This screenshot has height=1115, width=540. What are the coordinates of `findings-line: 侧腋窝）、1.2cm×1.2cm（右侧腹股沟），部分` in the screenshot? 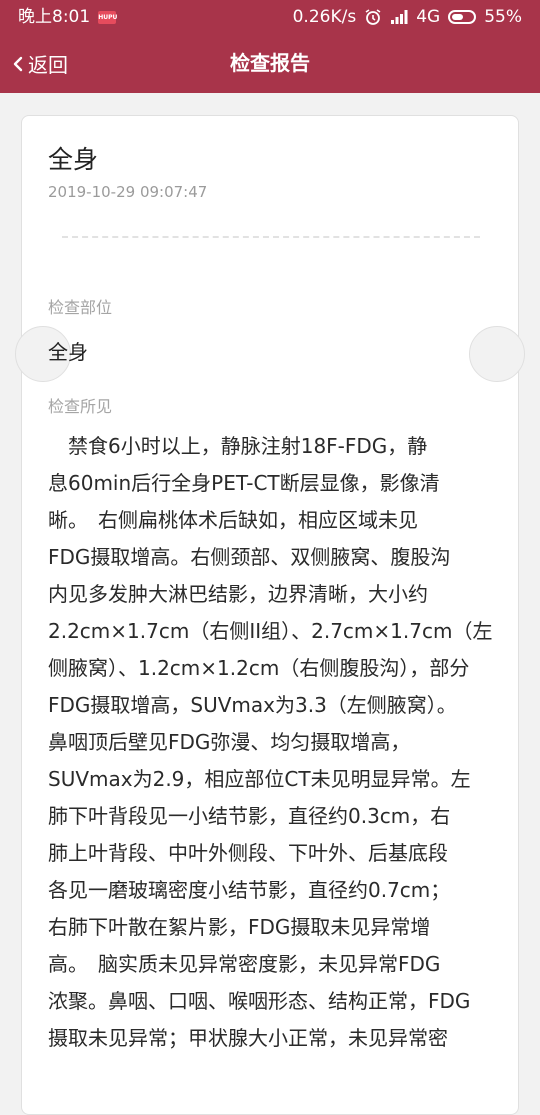 It's located at (259, 668).